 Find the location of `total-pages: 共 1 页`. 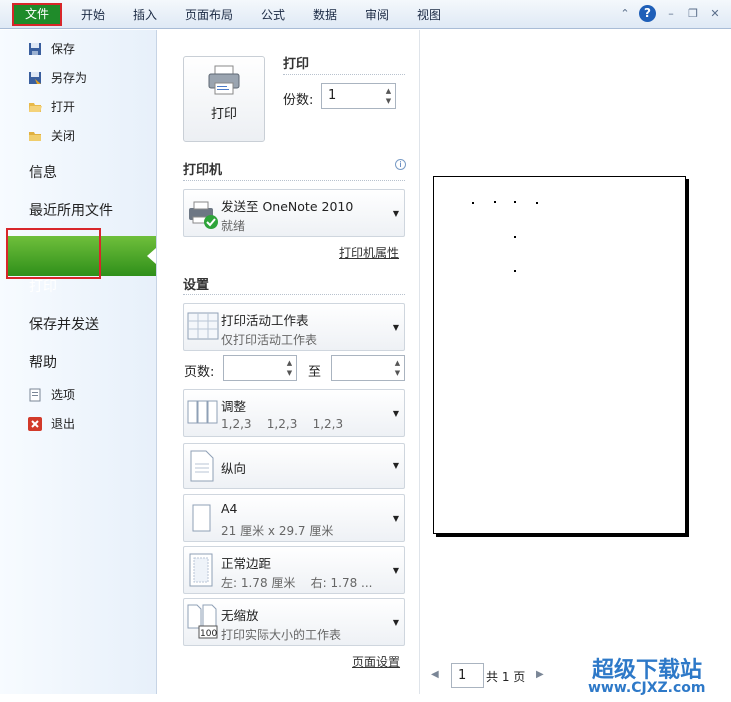

total-pages: 共 1 页 is located at coordinates (506, 677).